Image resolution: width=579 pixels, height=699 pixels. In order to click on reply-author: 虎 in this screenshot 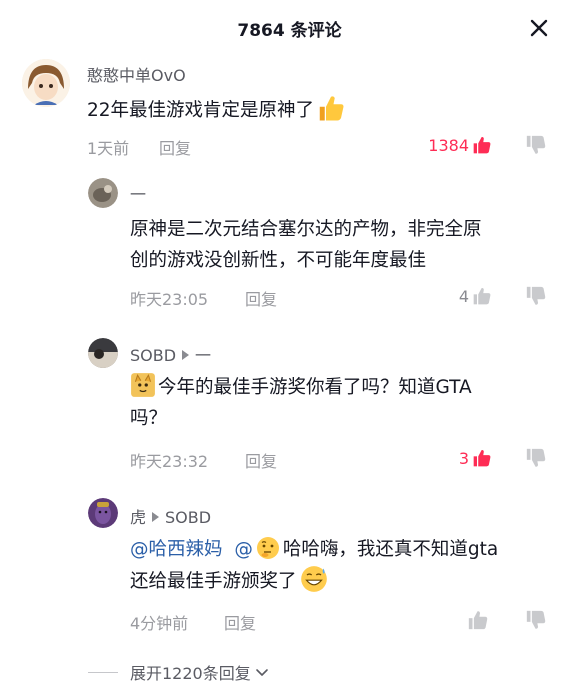, I will do `click(138, 517)`.